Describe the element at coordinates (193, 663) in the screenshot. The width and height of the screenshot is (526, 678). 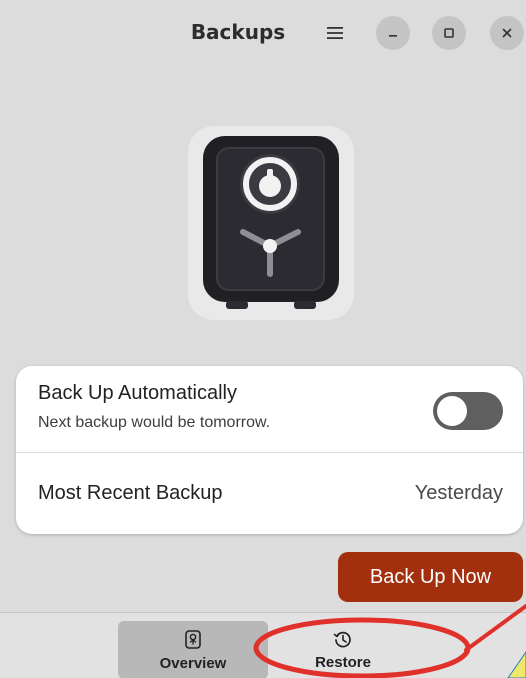
I see `tab-overview-label: Overview` at that location.